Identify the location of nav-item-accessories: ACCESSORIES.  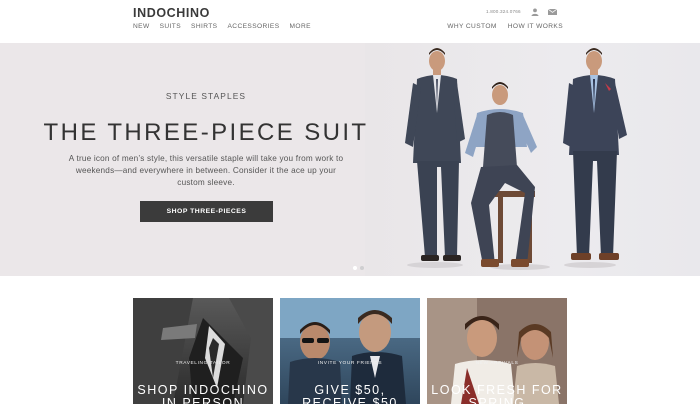
(253, 26).